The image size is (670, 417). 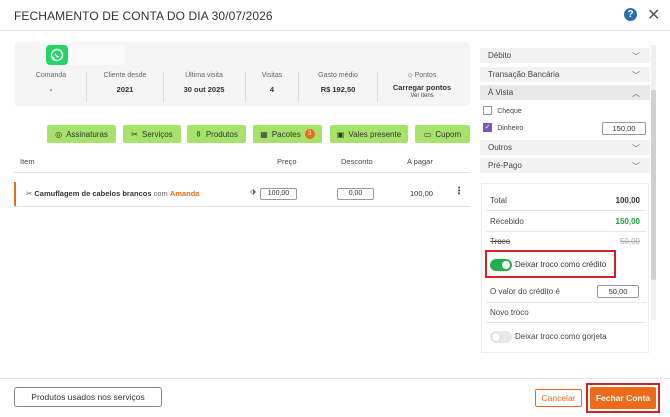 I want to click on credit-amount-input: 50,00, so click(x=618, y=291).